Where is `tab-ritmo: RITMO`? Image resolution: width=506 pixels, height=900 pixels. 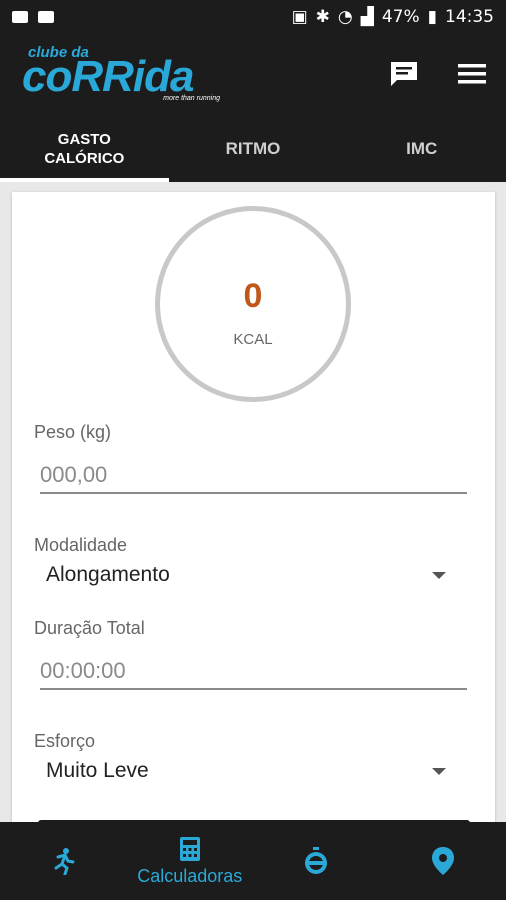 tab-ritmo: RITMO is located at coordinates (253, 149).